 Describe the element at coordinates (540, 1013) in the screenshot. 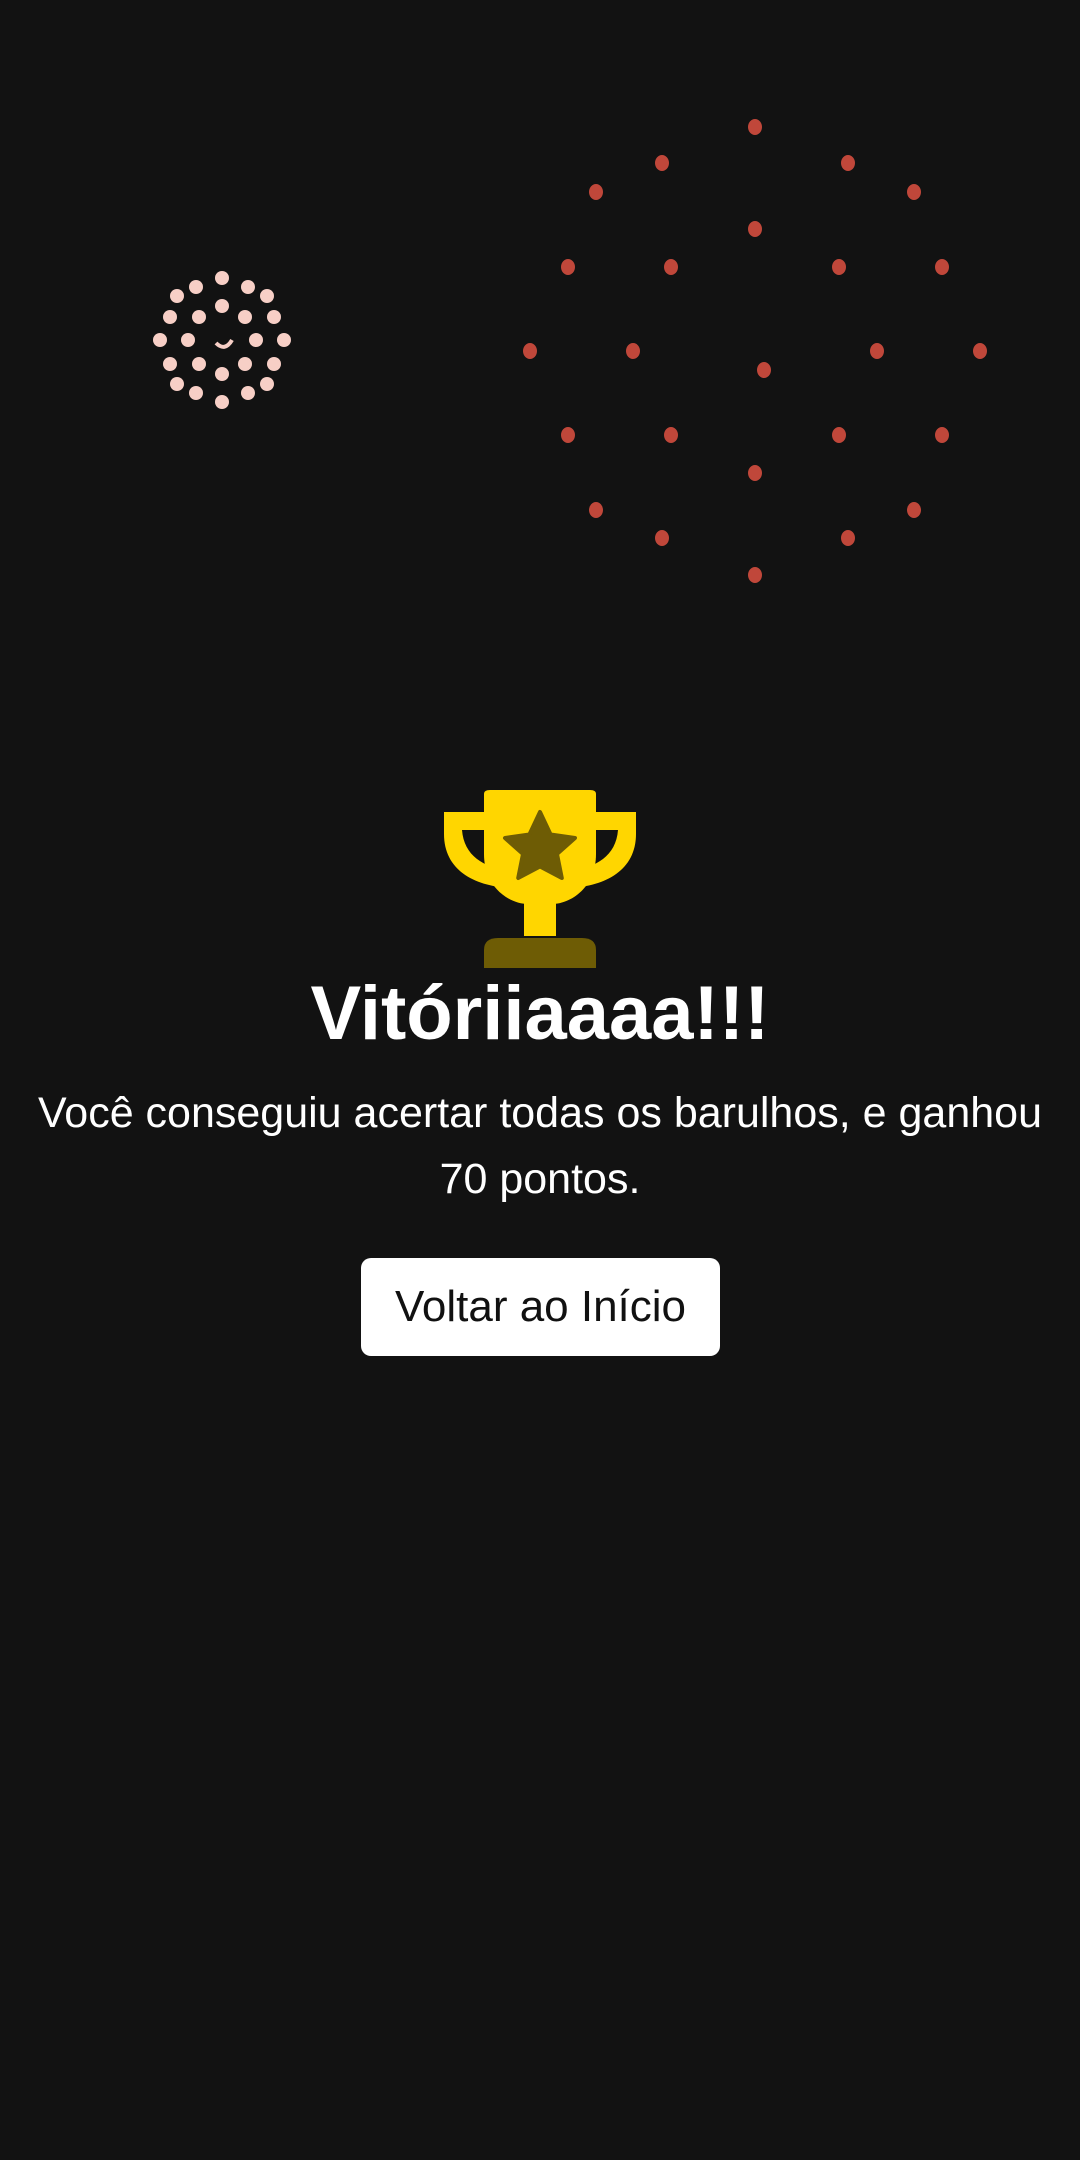

I see `victory-title: Vitóriiaaaa!!!` at that location.